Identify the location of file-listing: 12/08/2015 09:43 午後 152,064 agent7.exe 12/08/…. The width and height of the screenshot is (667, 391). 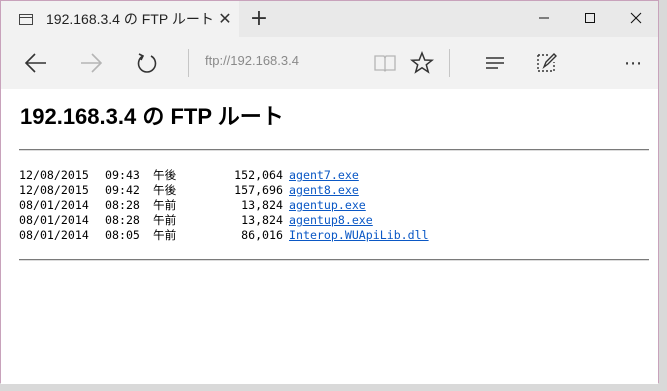
(224, 205).